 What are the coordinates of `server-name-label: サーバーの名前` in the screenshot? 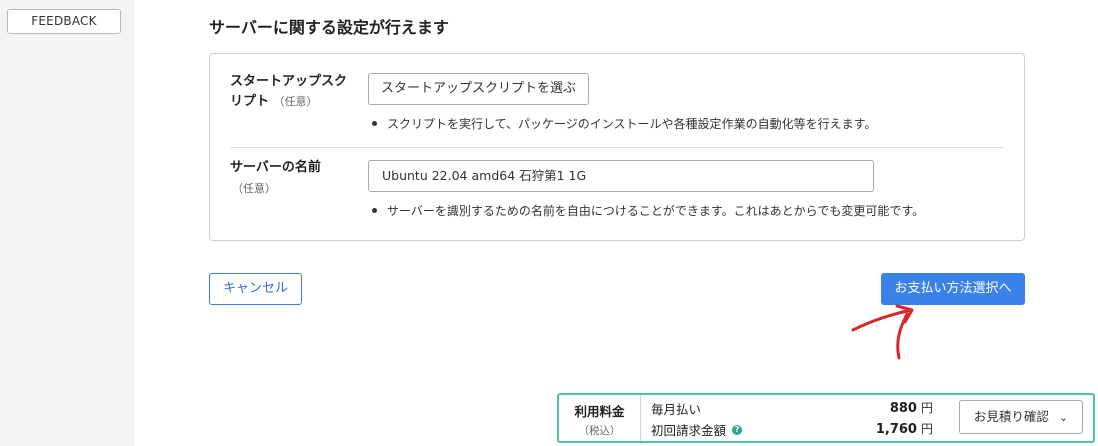 It's located at (275, 167).